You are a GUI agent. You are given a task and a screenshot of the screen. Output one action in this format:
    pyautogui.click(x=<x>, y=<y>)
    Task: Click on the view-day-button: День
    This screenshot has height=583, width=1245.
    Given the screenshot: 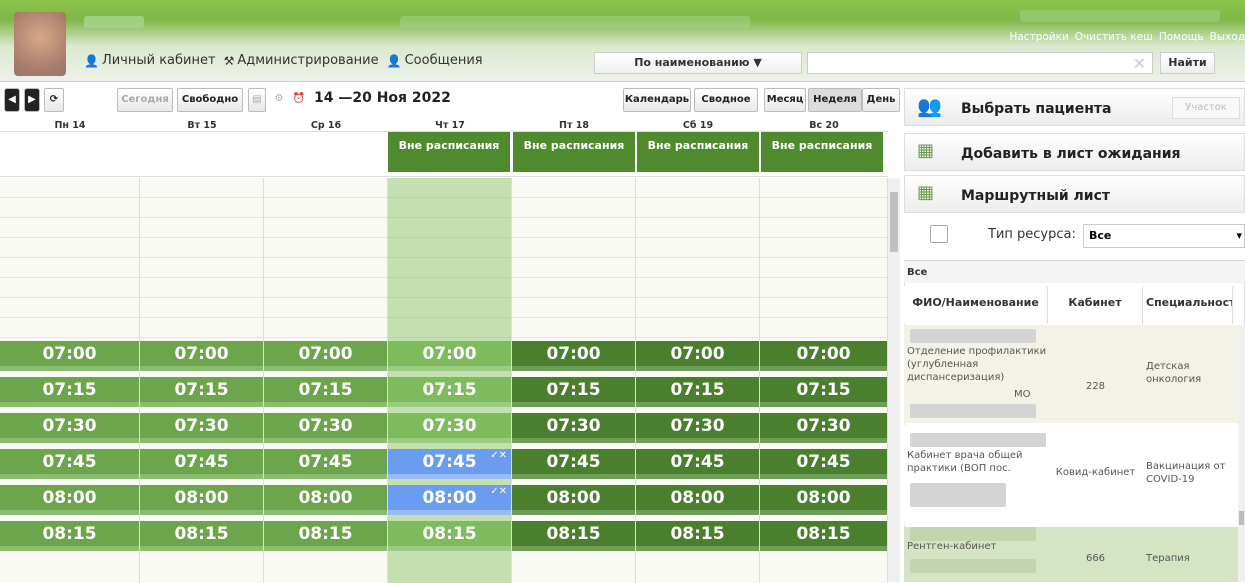 What is the action you would take?
    pyautogui.click(x=881, y=100)
    